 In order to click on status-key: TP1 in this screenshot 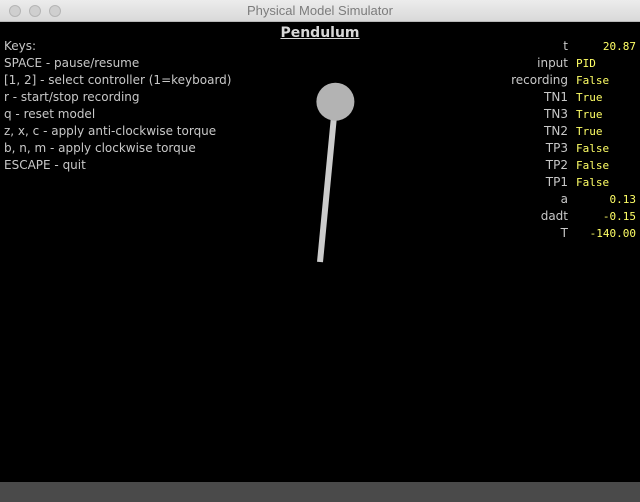, I will do `click(556, 182)`.